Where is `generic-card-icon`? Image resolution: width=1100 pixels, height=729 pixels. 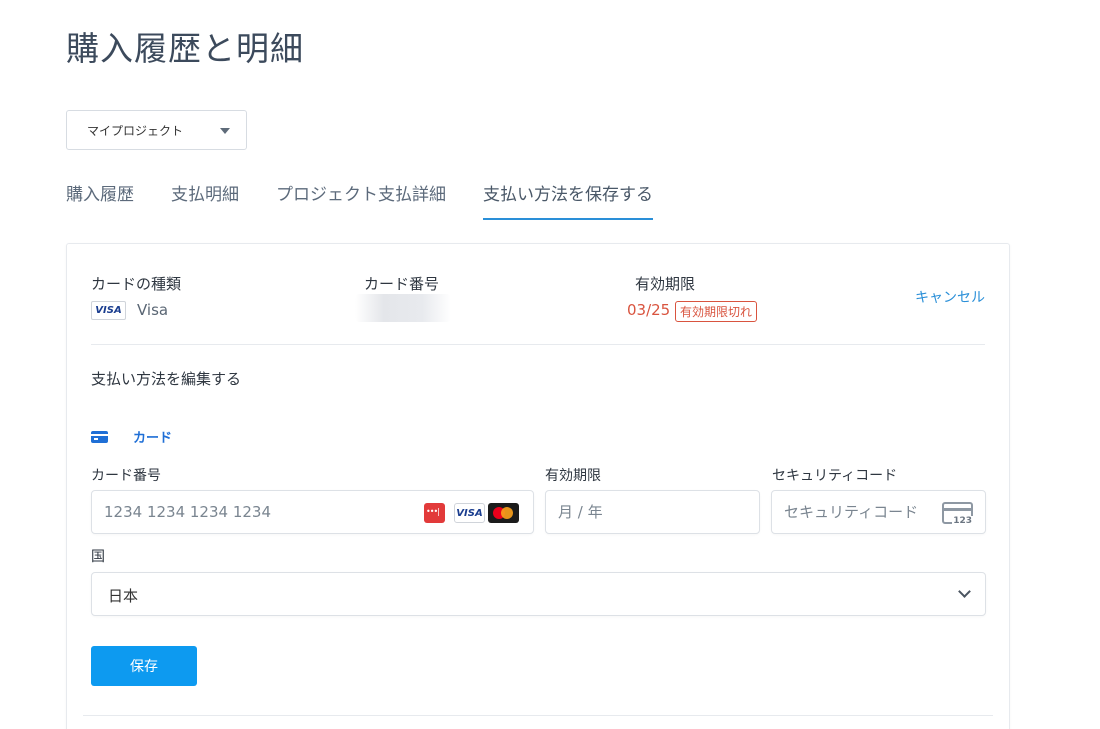 generic-card-icon is located at coordinates (434, 513).